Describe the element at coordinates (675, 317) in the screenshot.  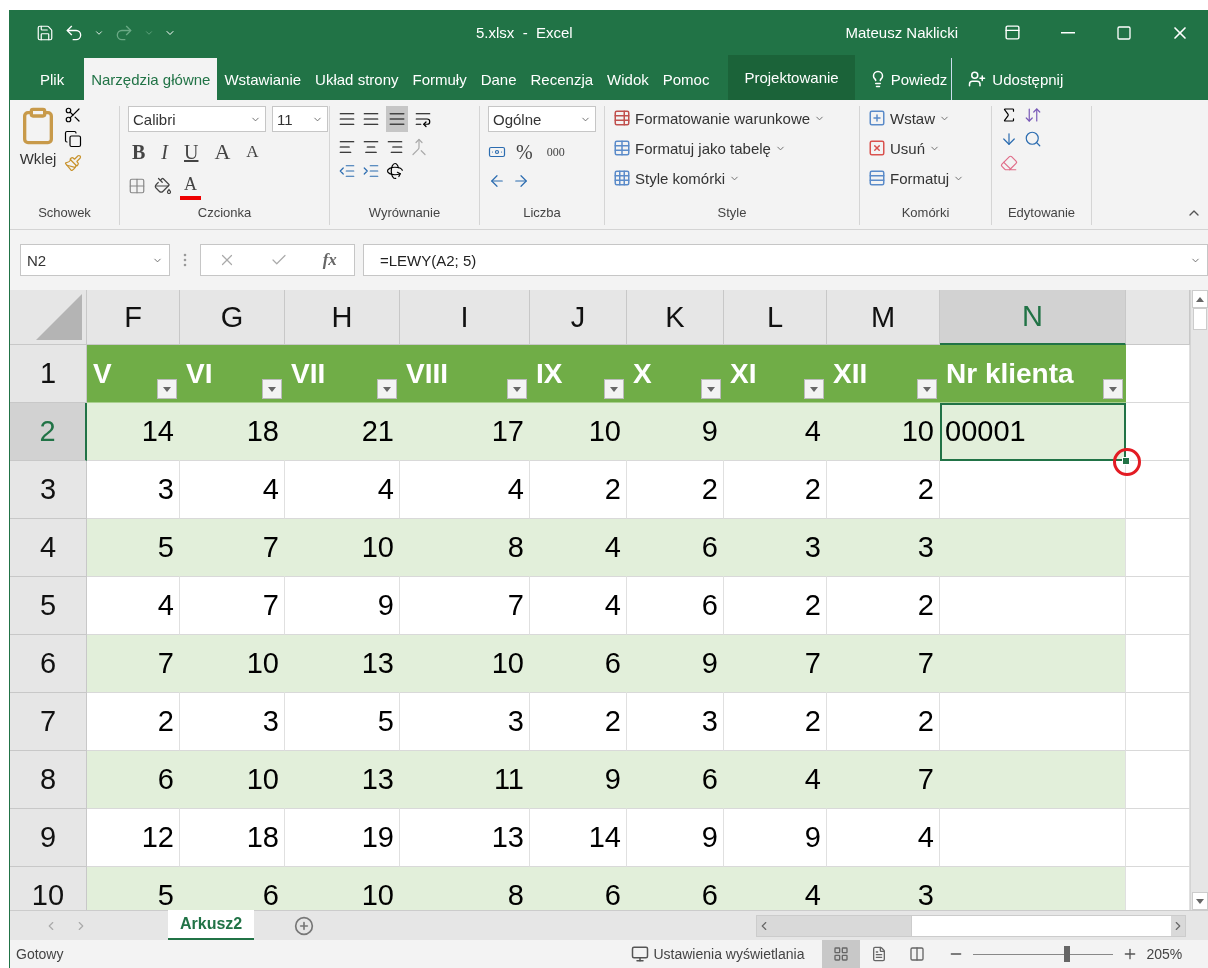
I see `column-header: K` at that location.